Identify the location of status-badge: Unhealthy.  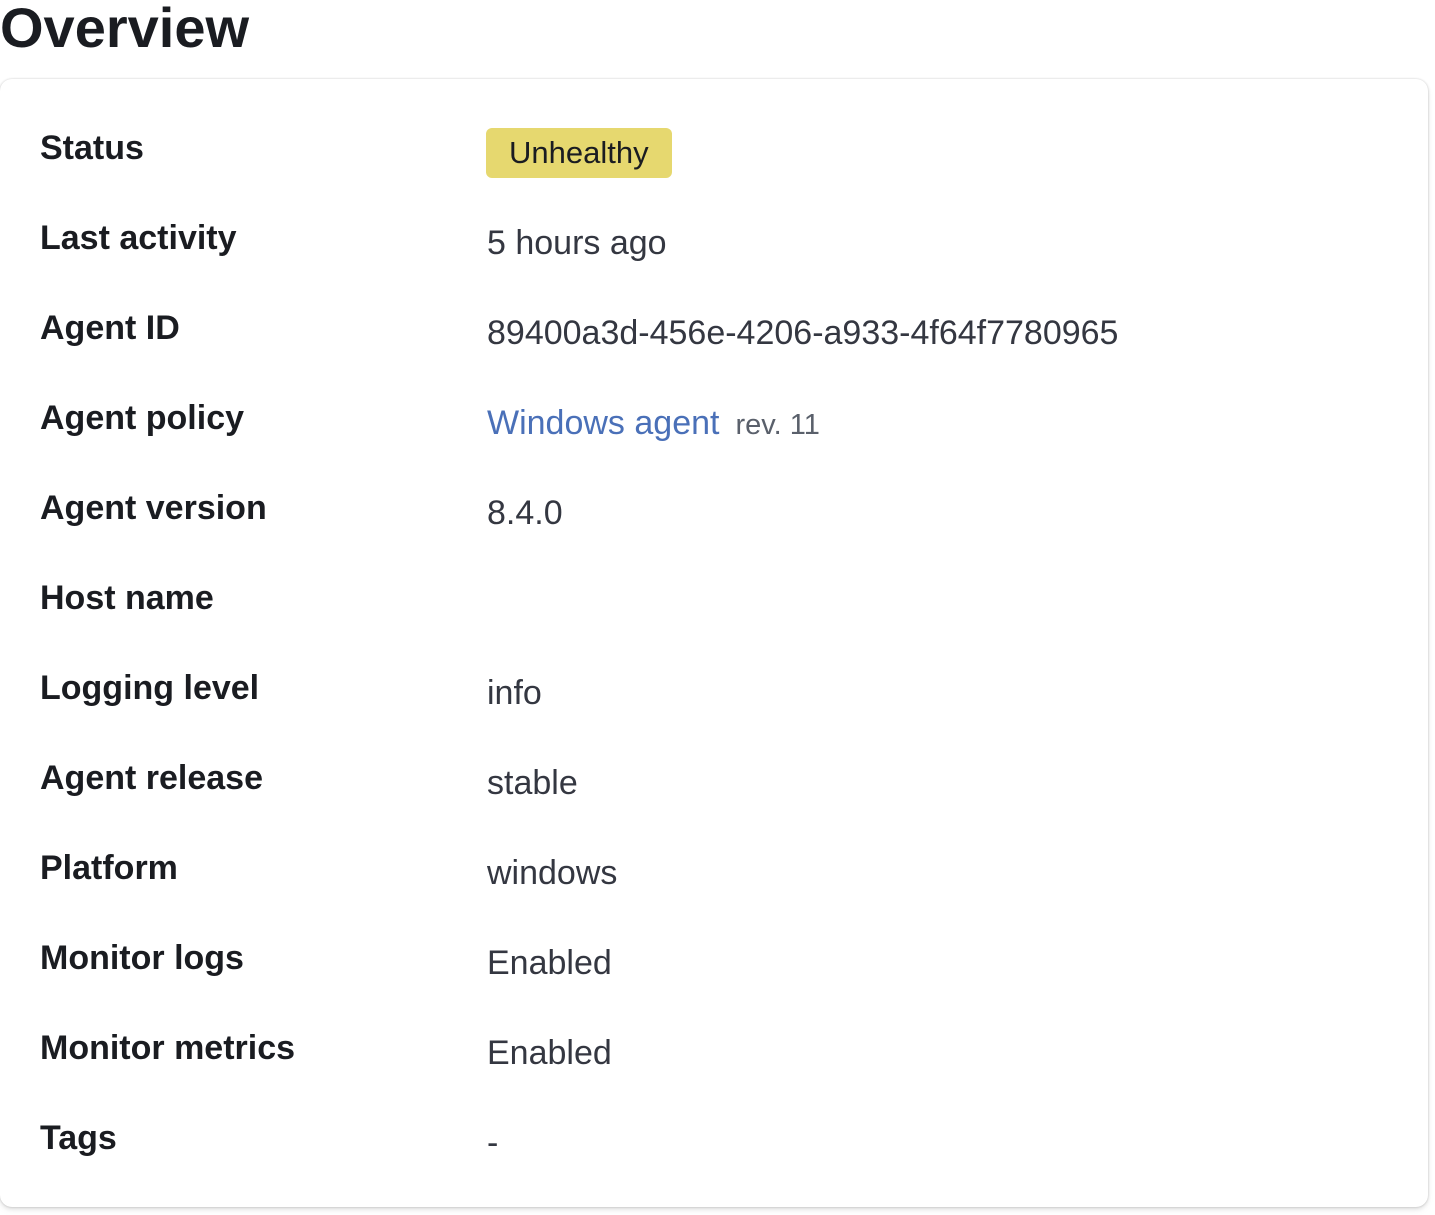
(579, 153).